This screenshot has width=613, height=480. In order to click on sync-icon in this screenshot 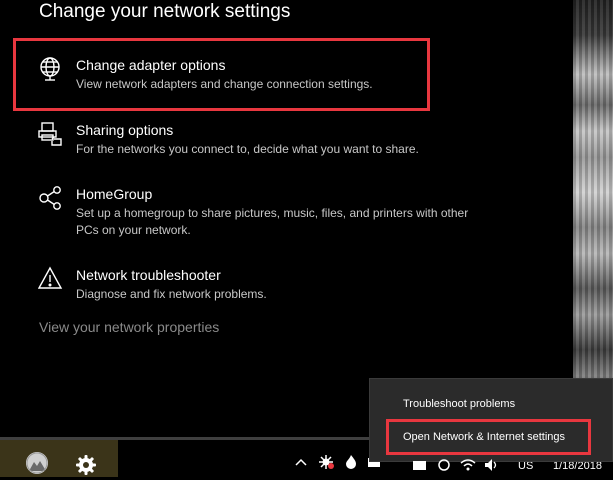, I will do `click(444, 467)`.